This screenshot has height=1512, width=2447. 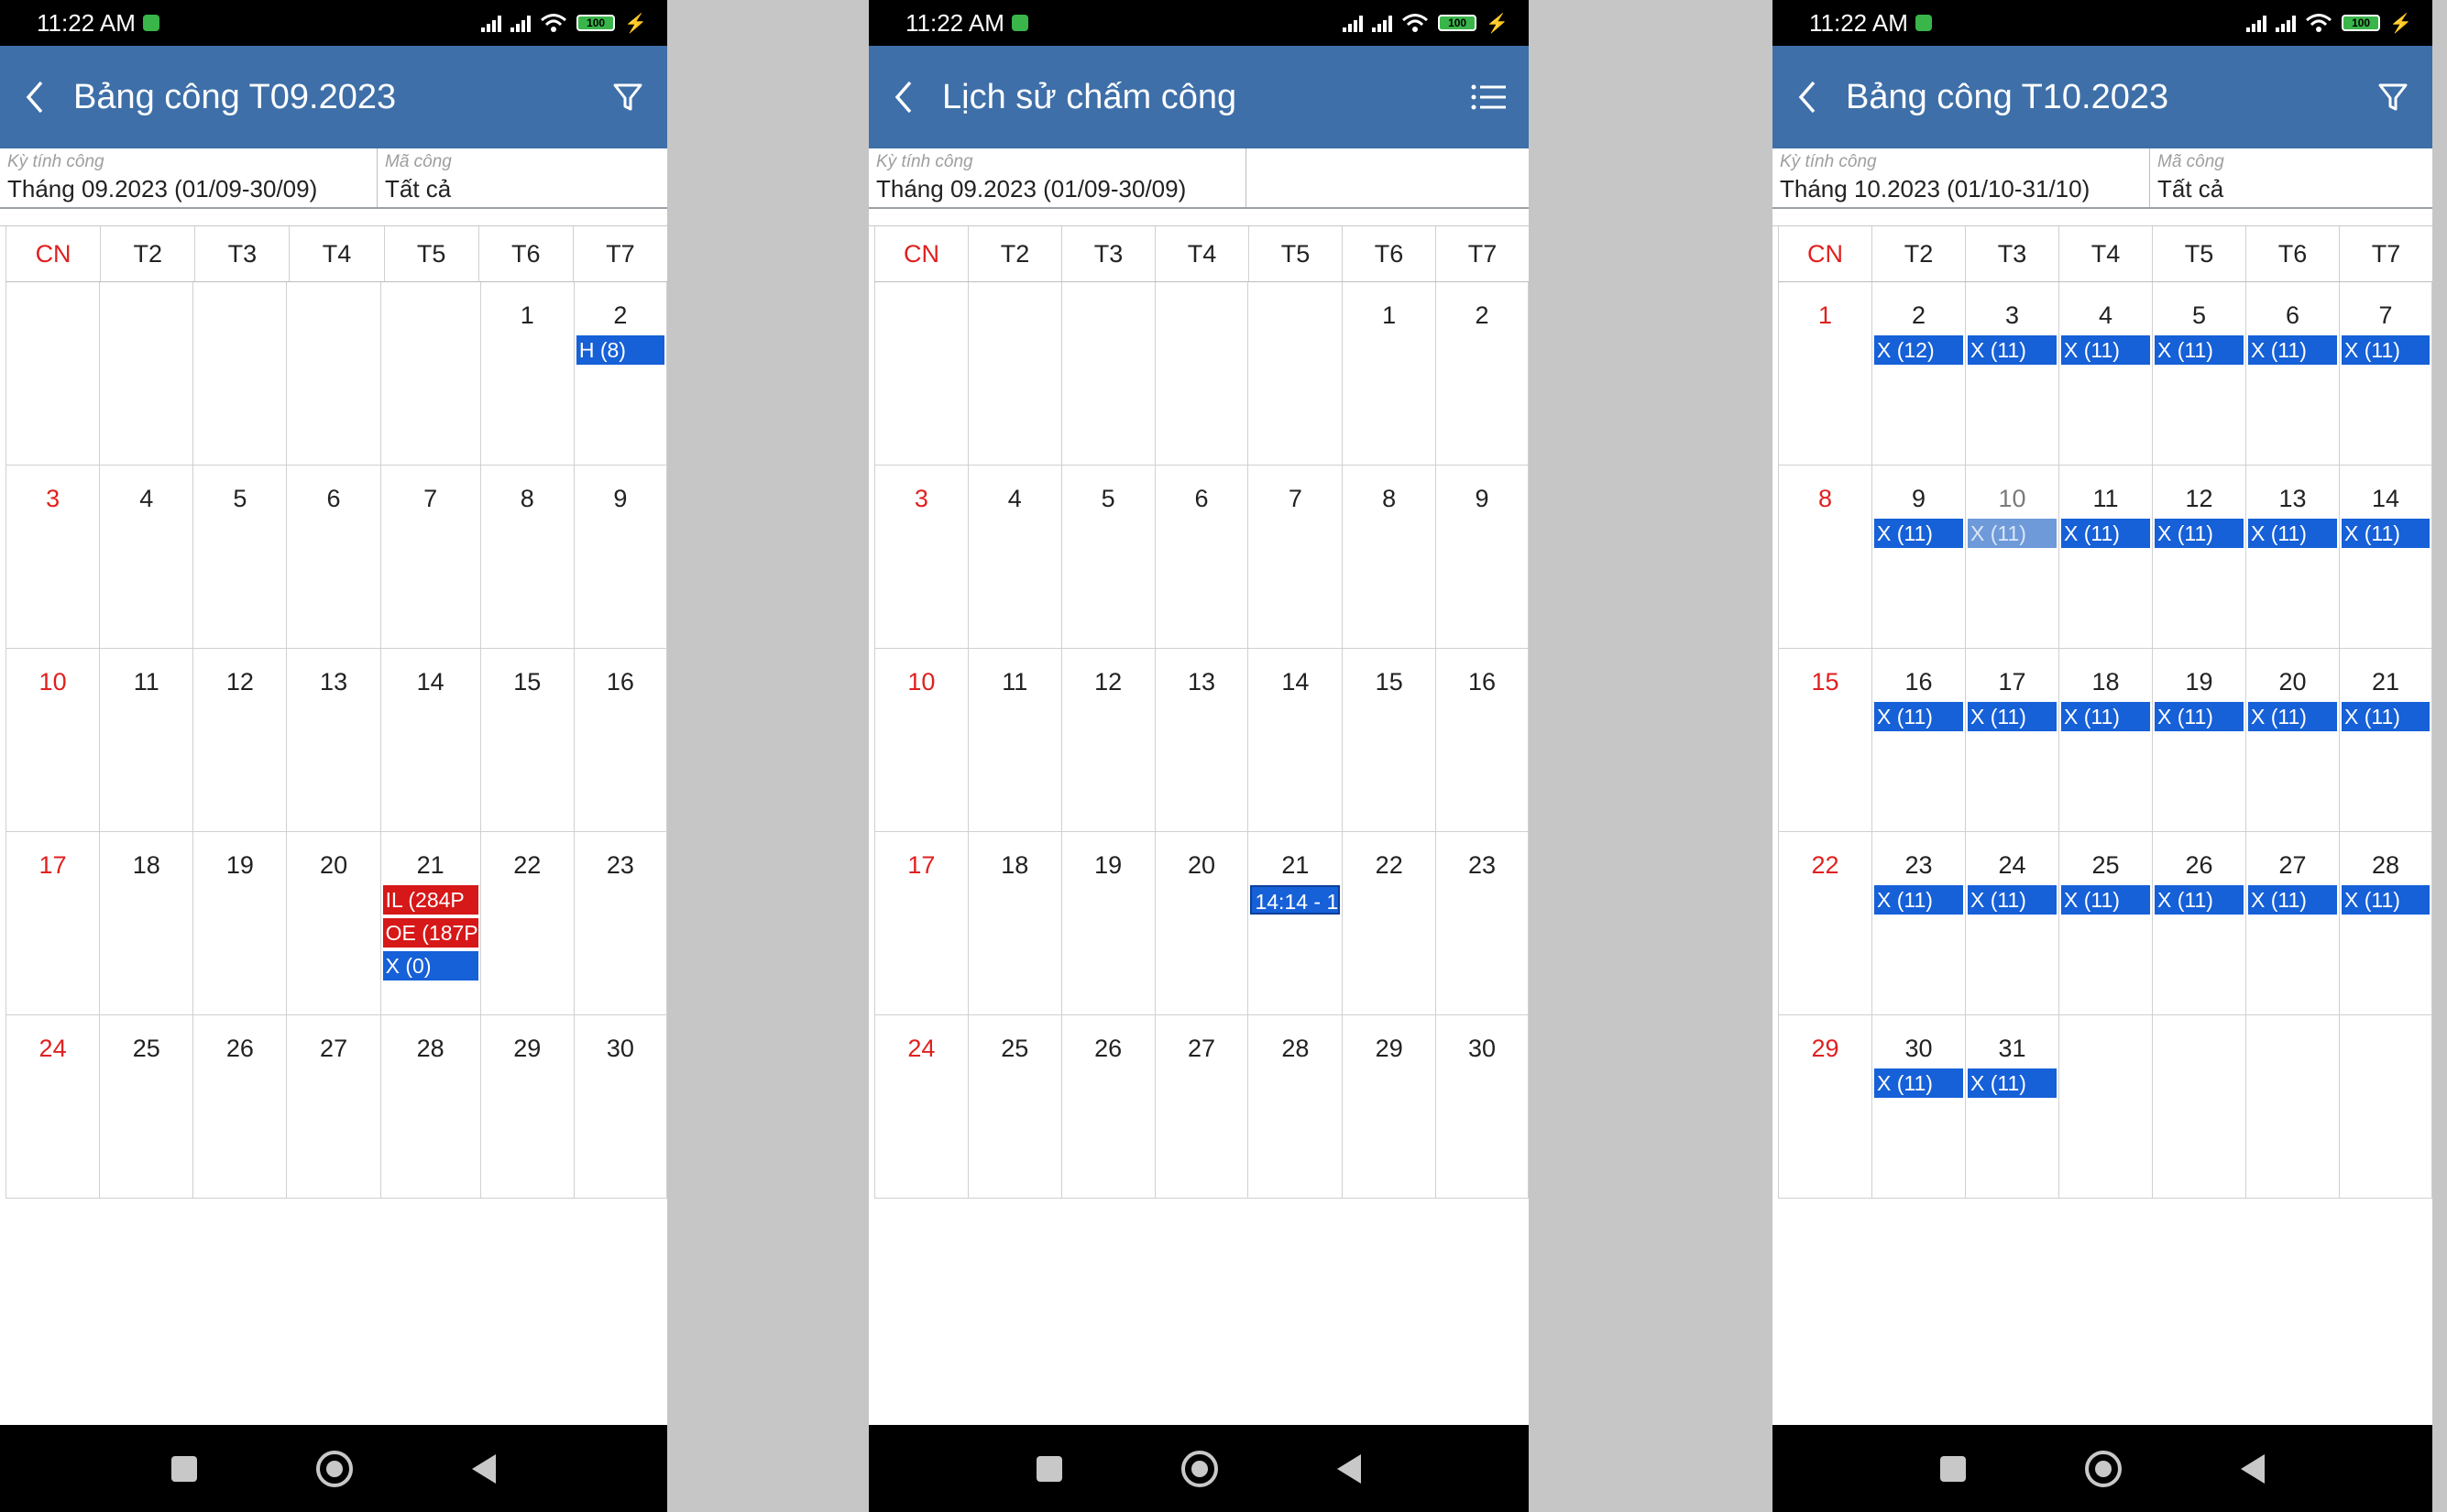 What do you see at coordinates (2011, 557) in the screenshot?
I see `day-cell: 10 X (11)` at bounding box center [2011, 557].